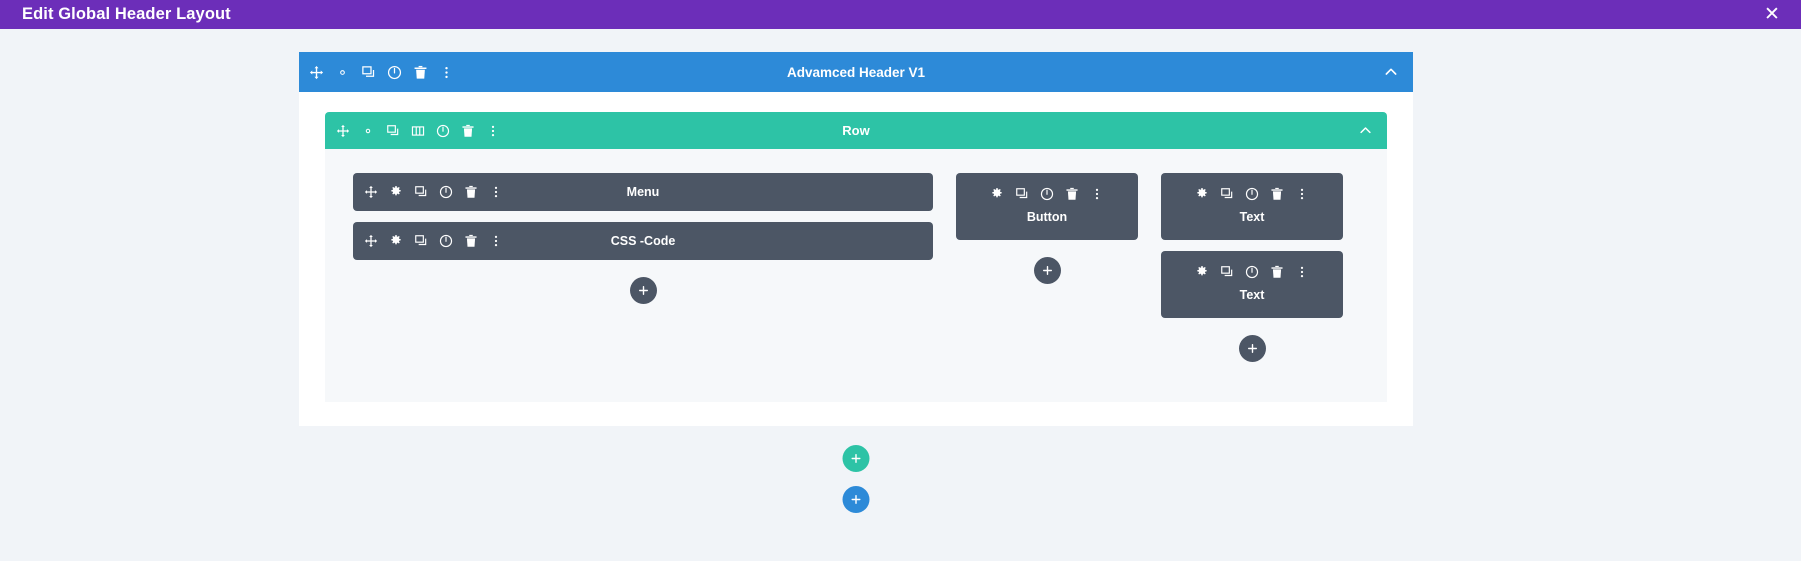 The height and width of the screenshot is (561, 1801). What do you see at coordinates (856, 499) in the screenshot?
I see `add-section-button` at bounding box center [856, 499].